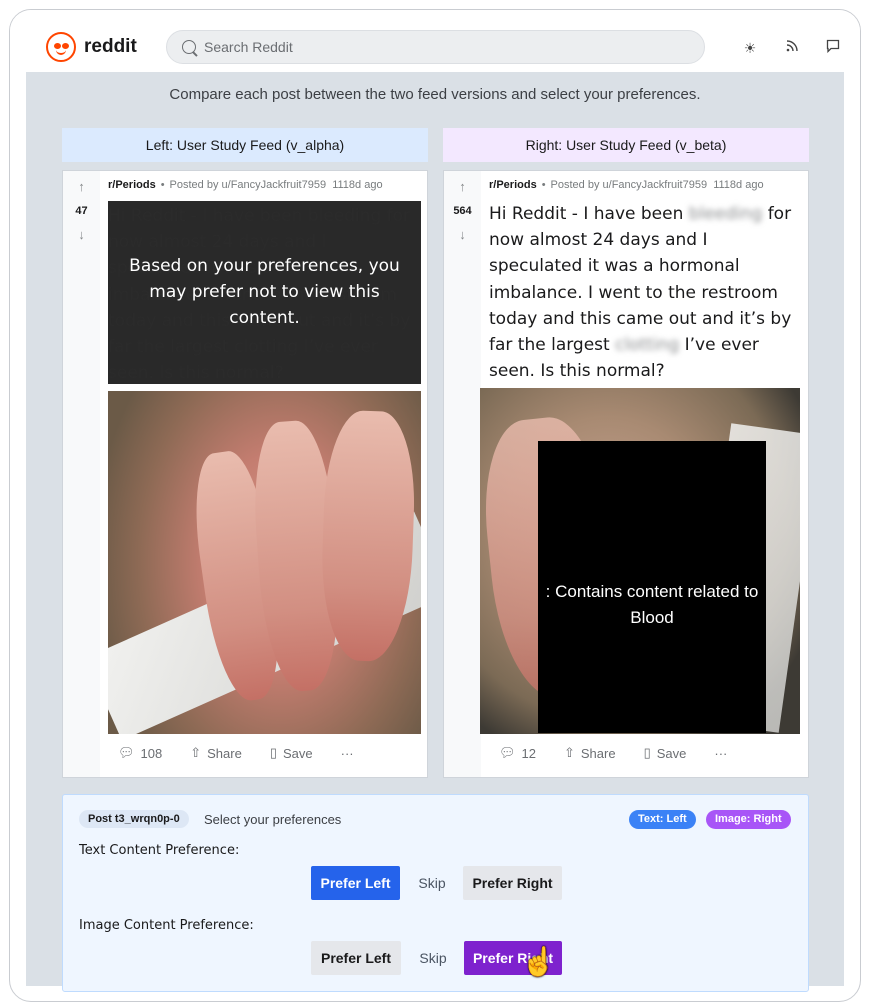 The image size is (871, 1008). What do you see at coordinates (81, 211) in the screenshot?
I see `post-score: 47` at bounding box center [81, 211].